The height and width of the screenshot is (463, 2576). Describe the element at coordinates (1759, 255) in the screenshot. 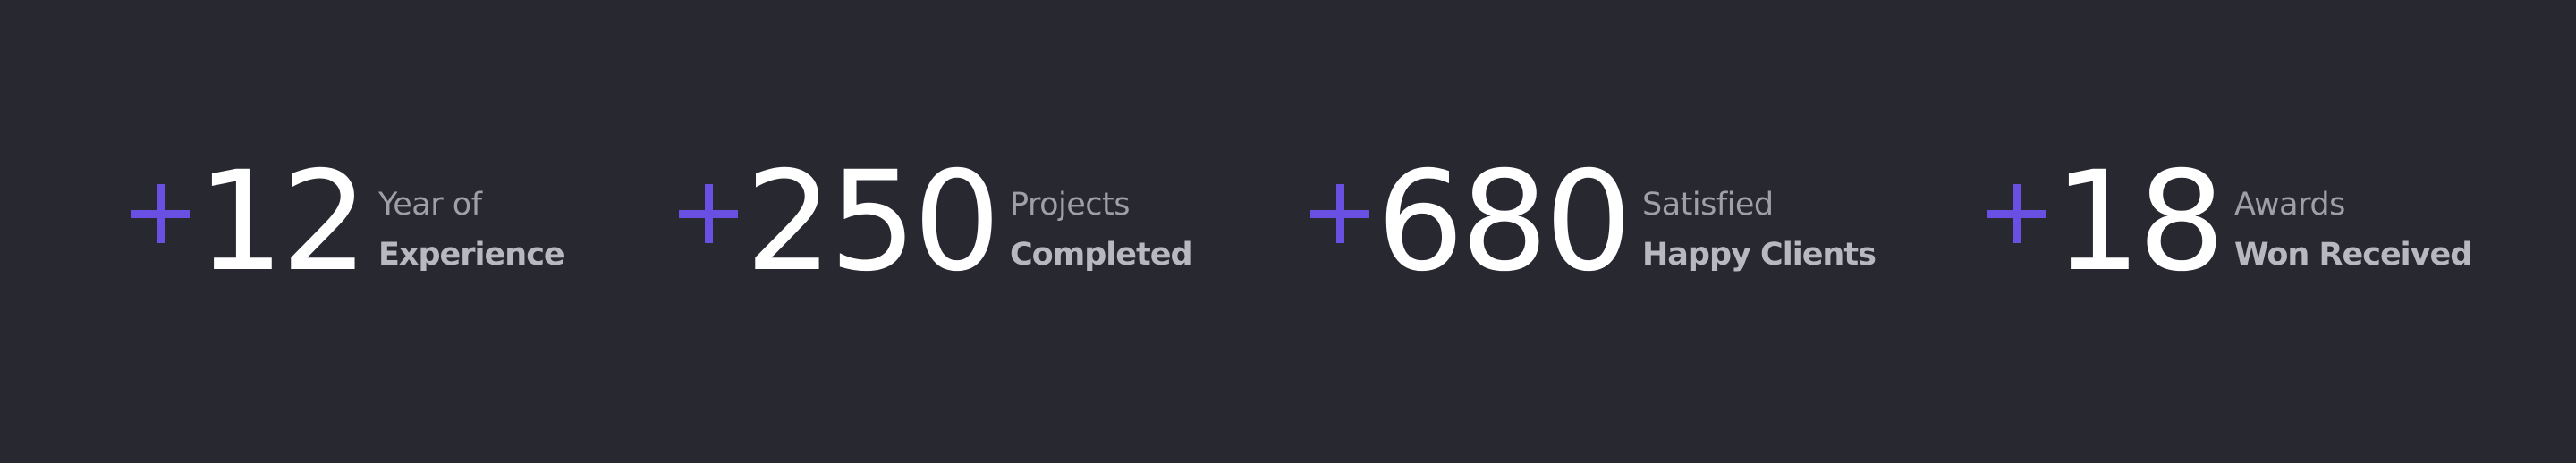

I see `stat-label-line2: Happy Clients` at that location.